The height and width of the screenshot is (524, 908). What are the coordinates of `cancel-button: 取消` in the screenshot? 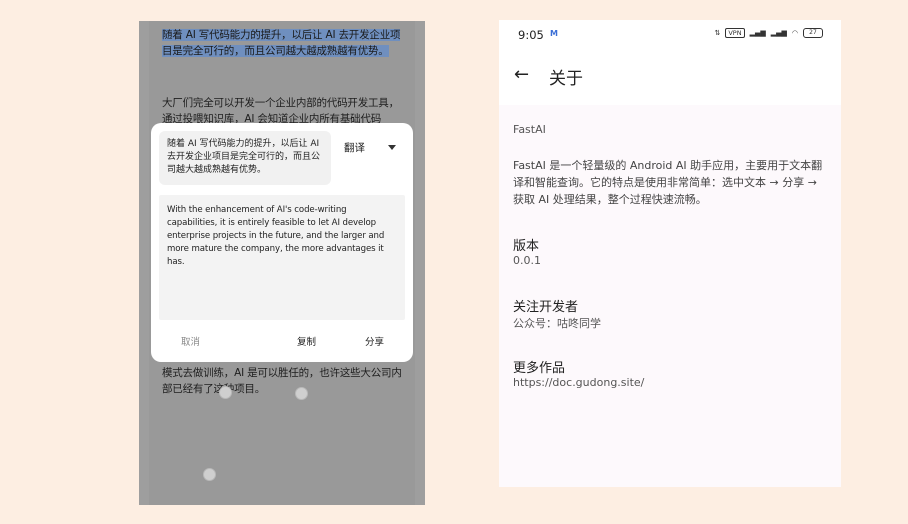 It's located at (190, 341).